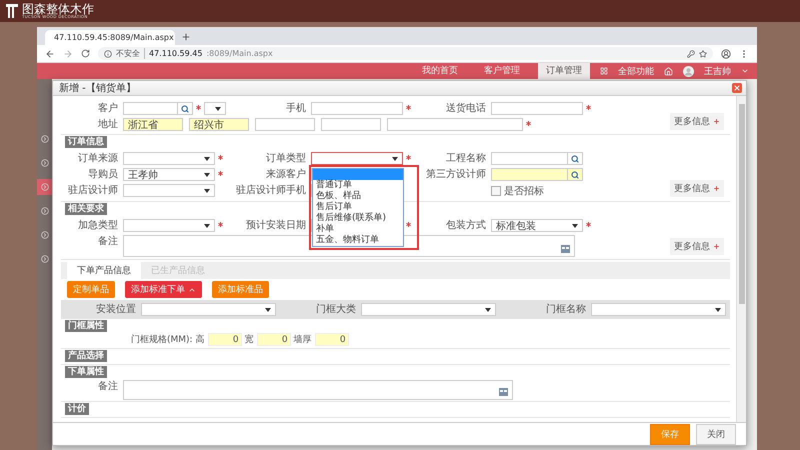 This screenshot has height=450, width=800. Describe the element at coordinates (502, 71) in the screenshot. I see `nav-tab: 客户管理` at that location.